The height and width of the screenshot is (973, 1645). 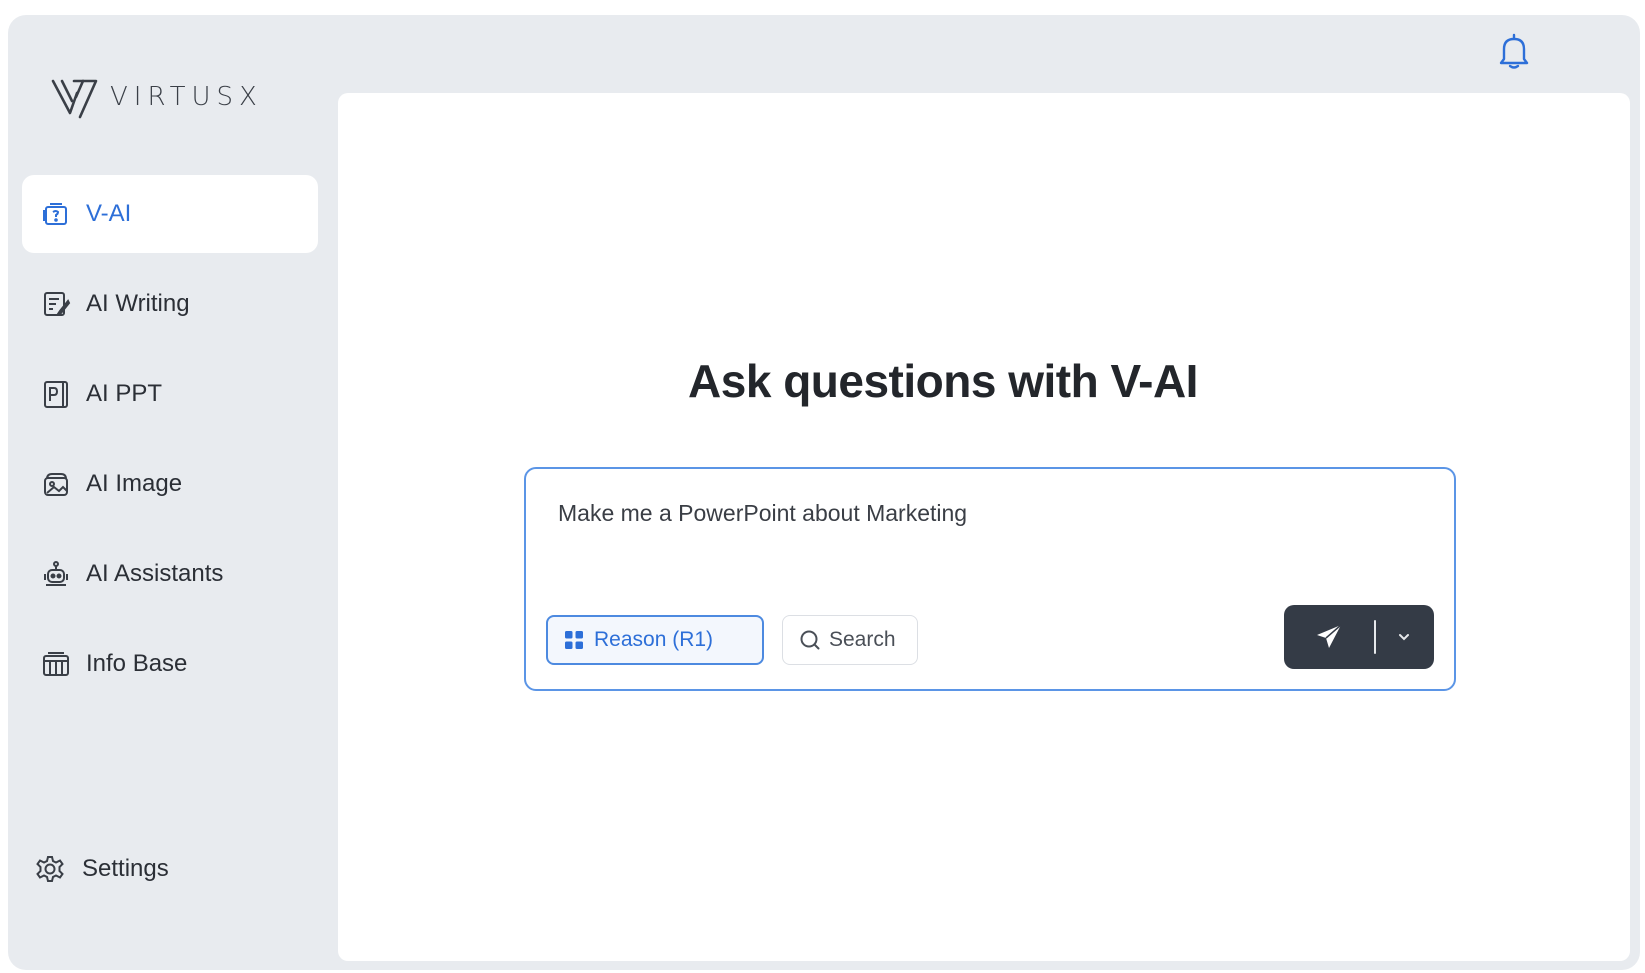 I want to click on sidebar-item-label: V-AI, so click(x=109, y=213).